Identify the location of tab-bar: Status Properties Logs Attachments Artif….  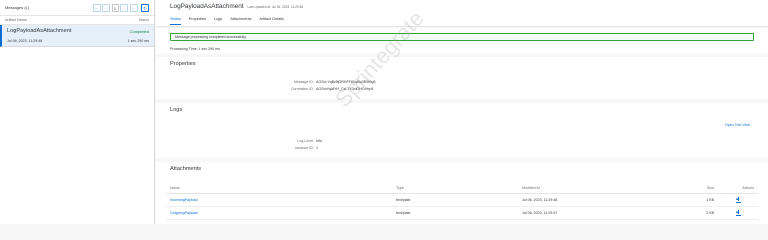
(464, 21).